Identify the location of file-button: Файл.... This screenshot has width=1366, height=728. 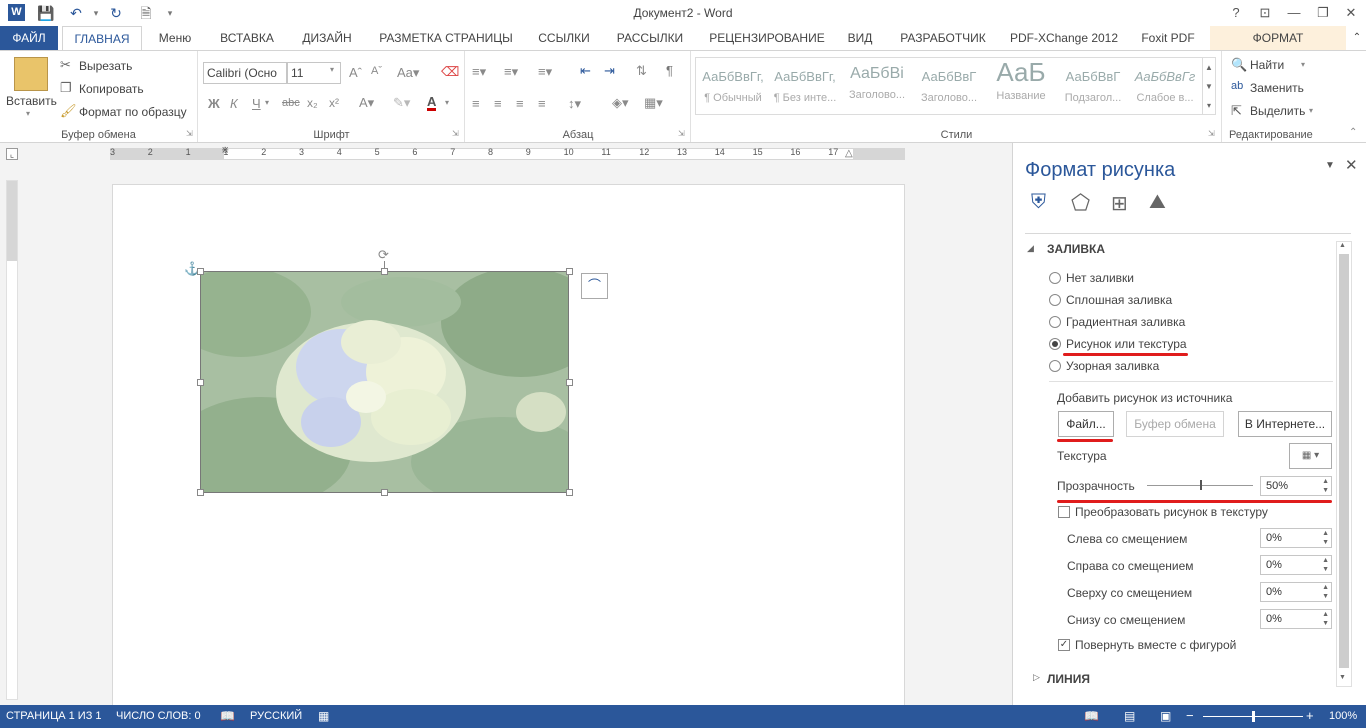
(1086, 424).